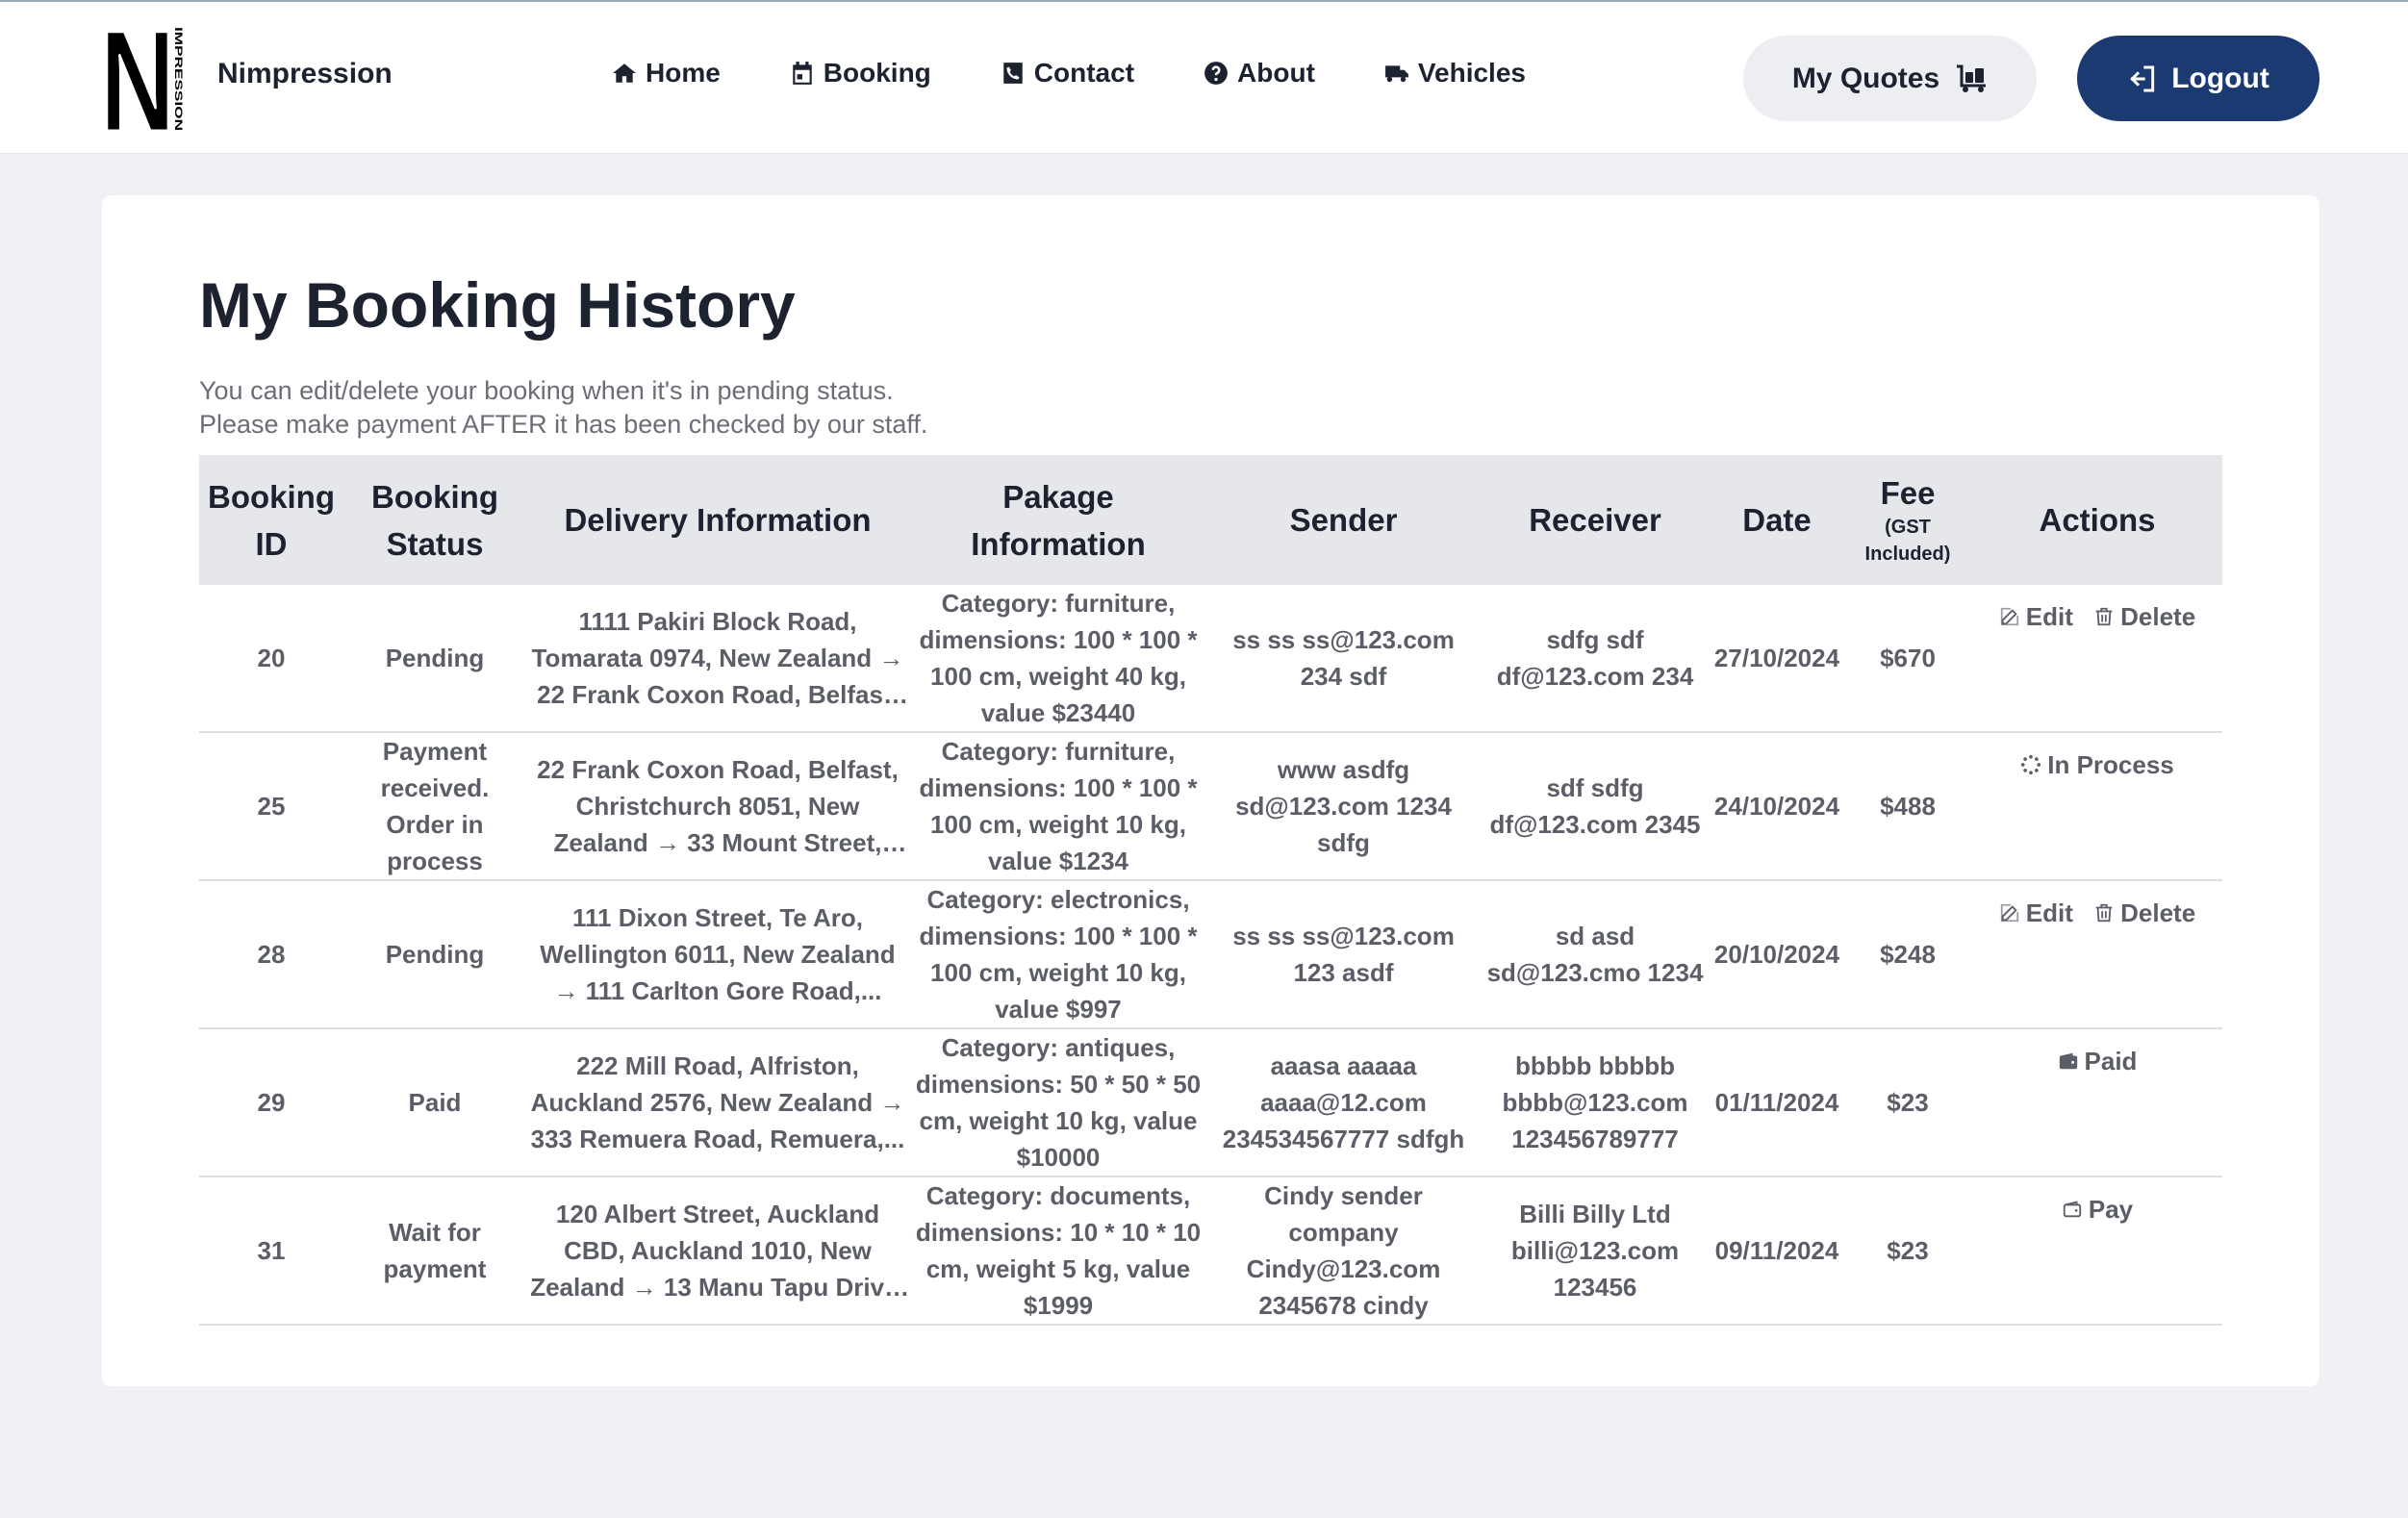  What do you see at coordinates (1595, 1251) in the screenshot?
I see `cell-receiver: Billi Billy Ltd billi@123.com 123456` at bounding box center [1595, 1251].